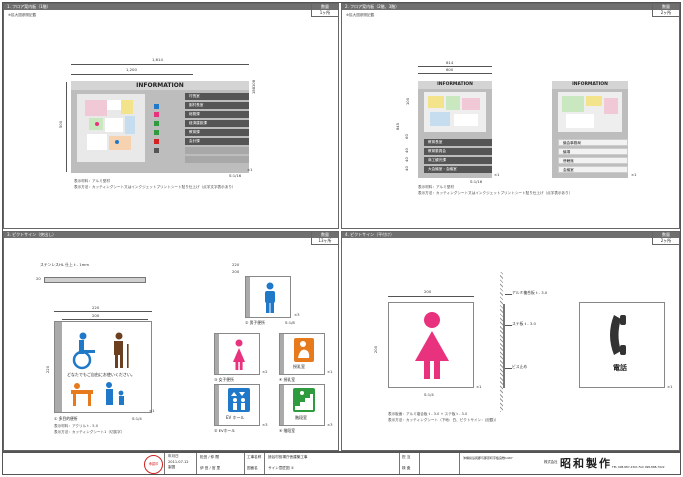 This screenshot has width=683, height=477. I want to click on sign-edge, so click(248, 297).